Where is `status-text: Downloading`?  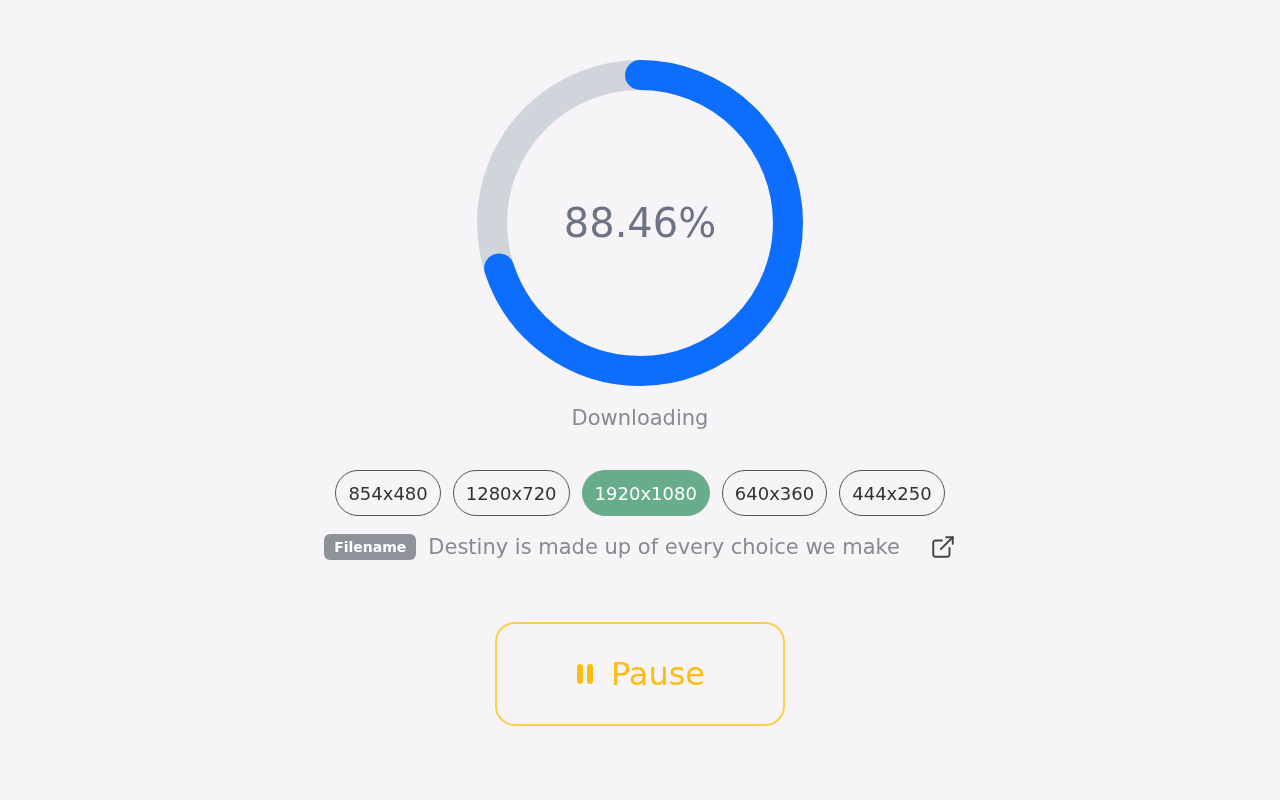
status-text: Downloading is located at coordinates (640, 418).